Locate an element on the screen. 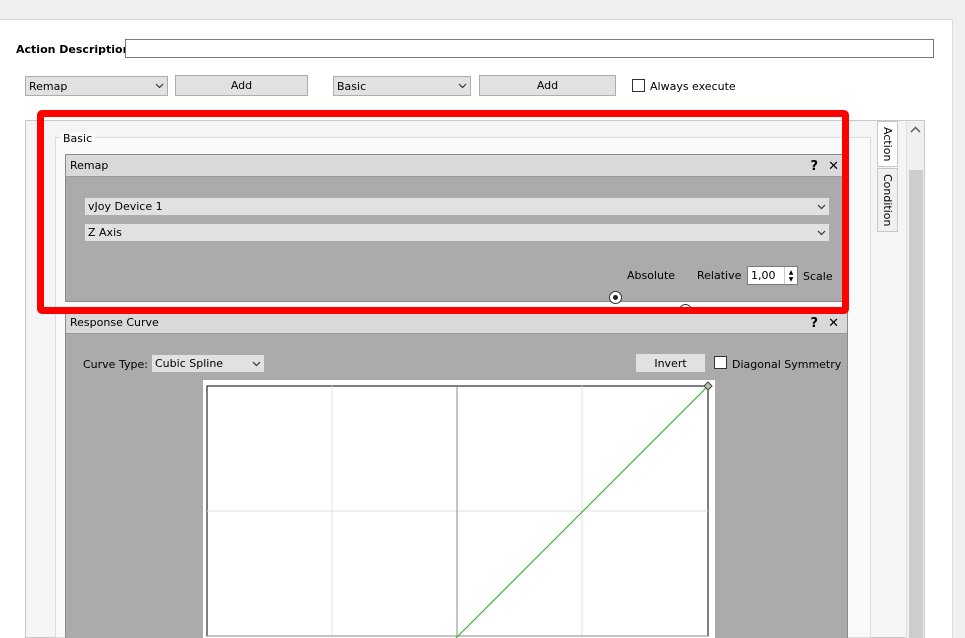 Image resolution: width=965 pixels, height=638 pixels. add-action-button: Add is located at coordinates (241, 85).